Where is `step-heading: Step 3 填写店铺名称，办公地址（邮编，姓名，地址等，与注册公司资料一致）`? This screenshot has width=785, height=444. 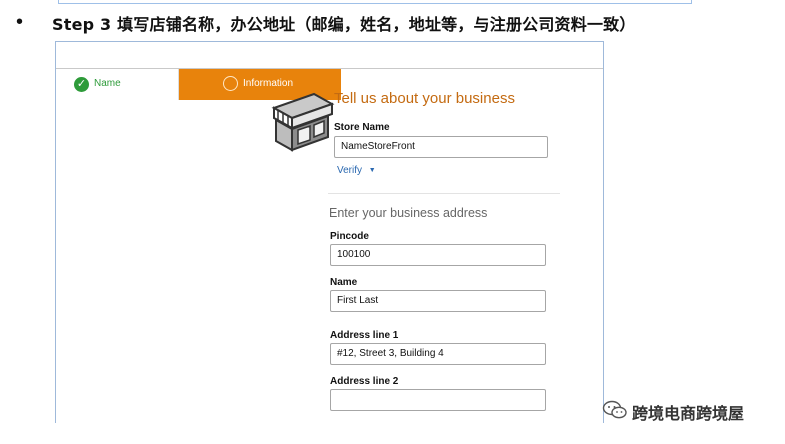 step-heading: Step 3 填写店铺名称，办公地址（邮编，姓名，地址等，与注册公司资料一致） is located at coordinates (344, 24).